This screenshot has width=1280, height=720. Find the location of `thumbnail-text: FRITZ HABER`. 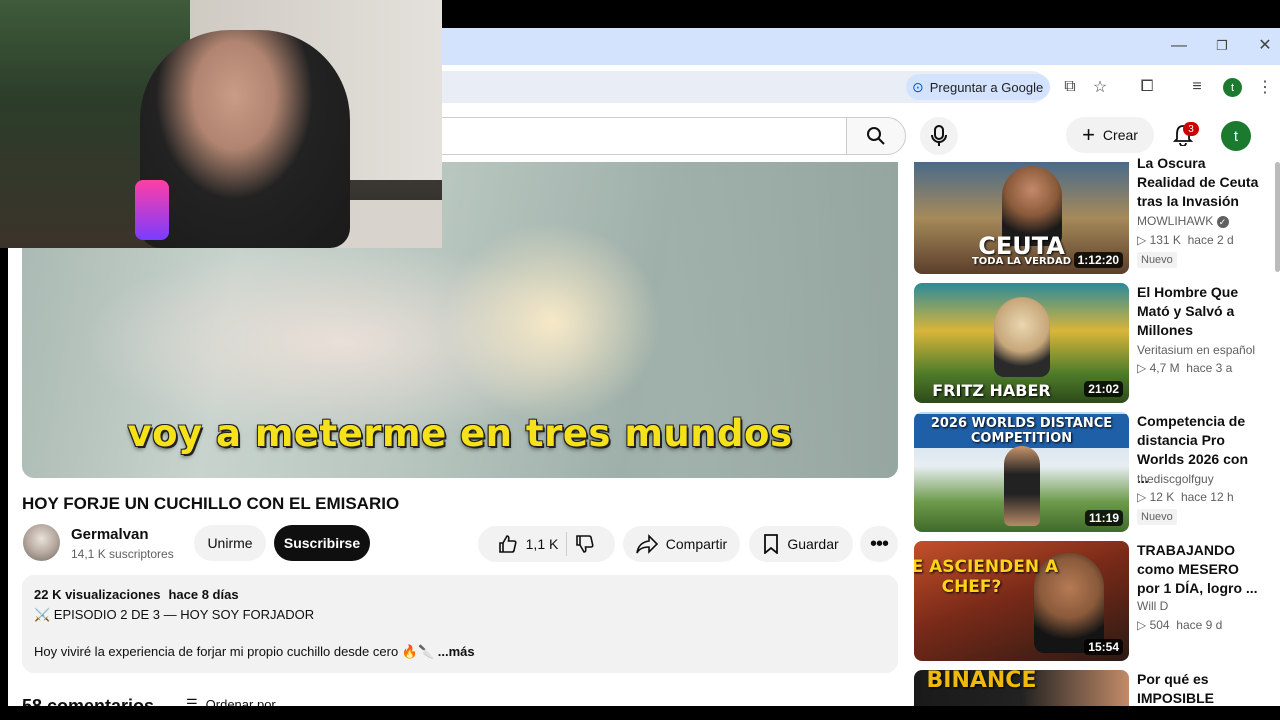

thumbnail-text: FRITZ HABER is located at coordinates (991, 390).